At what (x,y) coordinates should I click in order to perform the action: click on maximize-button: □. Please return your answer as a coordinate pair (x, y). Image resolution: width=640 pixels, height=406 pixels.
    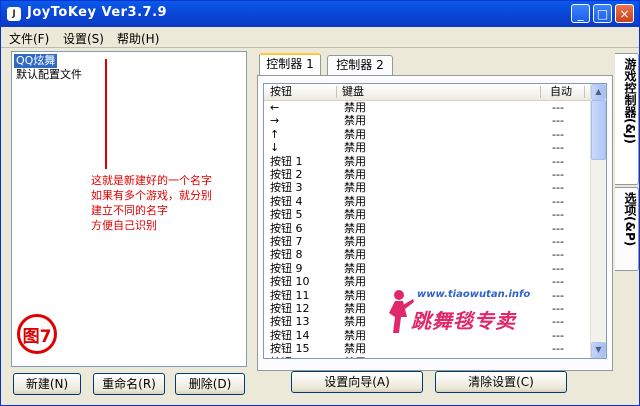
    Looking at the image, I should click on (602, 13).